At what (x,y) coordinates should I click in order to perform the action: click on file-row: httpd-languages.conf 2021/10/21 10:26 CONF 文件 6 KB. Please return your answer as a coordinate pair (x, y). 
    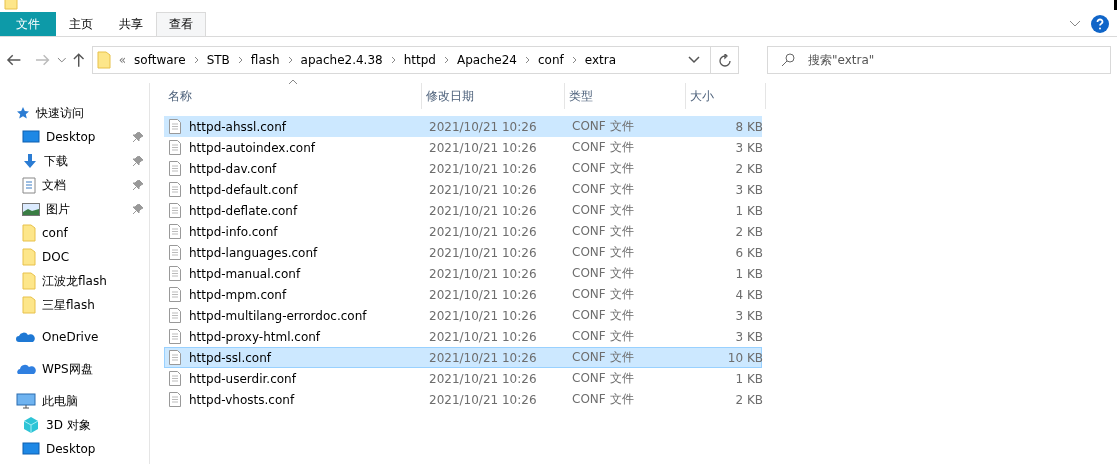
    Looking at the image, I should click on (463, 252).